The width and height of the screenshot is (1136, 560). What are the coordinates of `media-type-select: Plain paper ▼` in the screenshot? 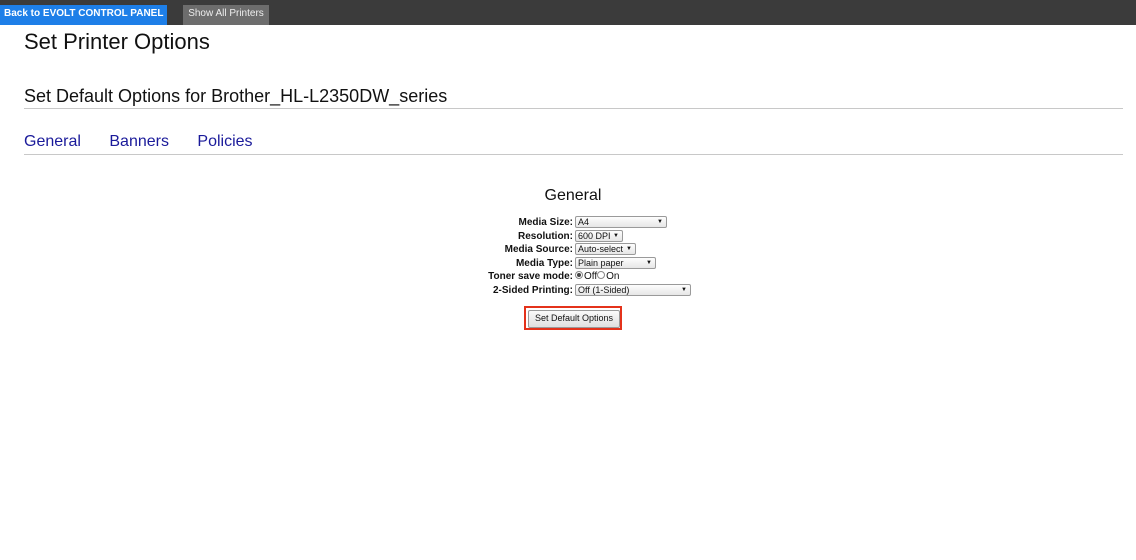 It's located at (615, 262).